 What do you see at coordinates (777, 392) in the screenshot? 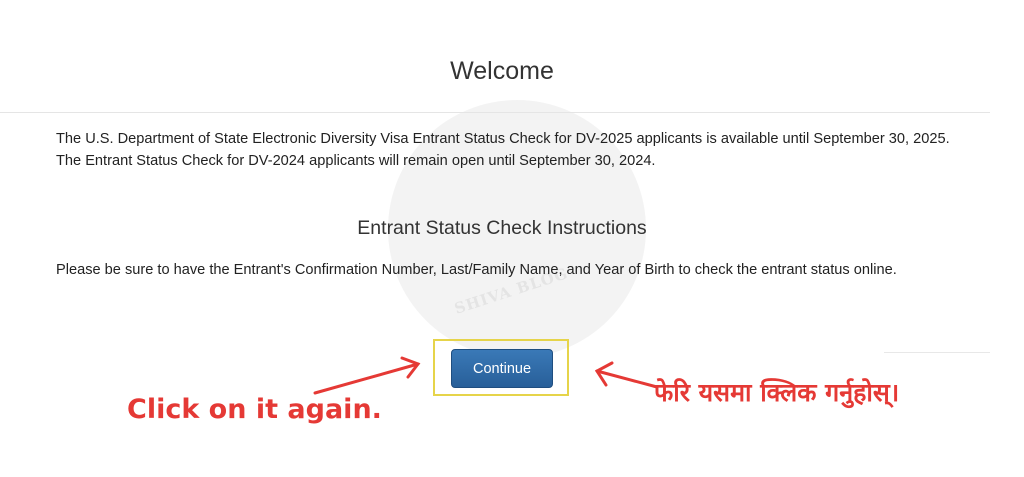
I see `annotation-nepali: फेरि यसमा क्लिक गर्नुहोस्।` at bounding box center [777, 392].